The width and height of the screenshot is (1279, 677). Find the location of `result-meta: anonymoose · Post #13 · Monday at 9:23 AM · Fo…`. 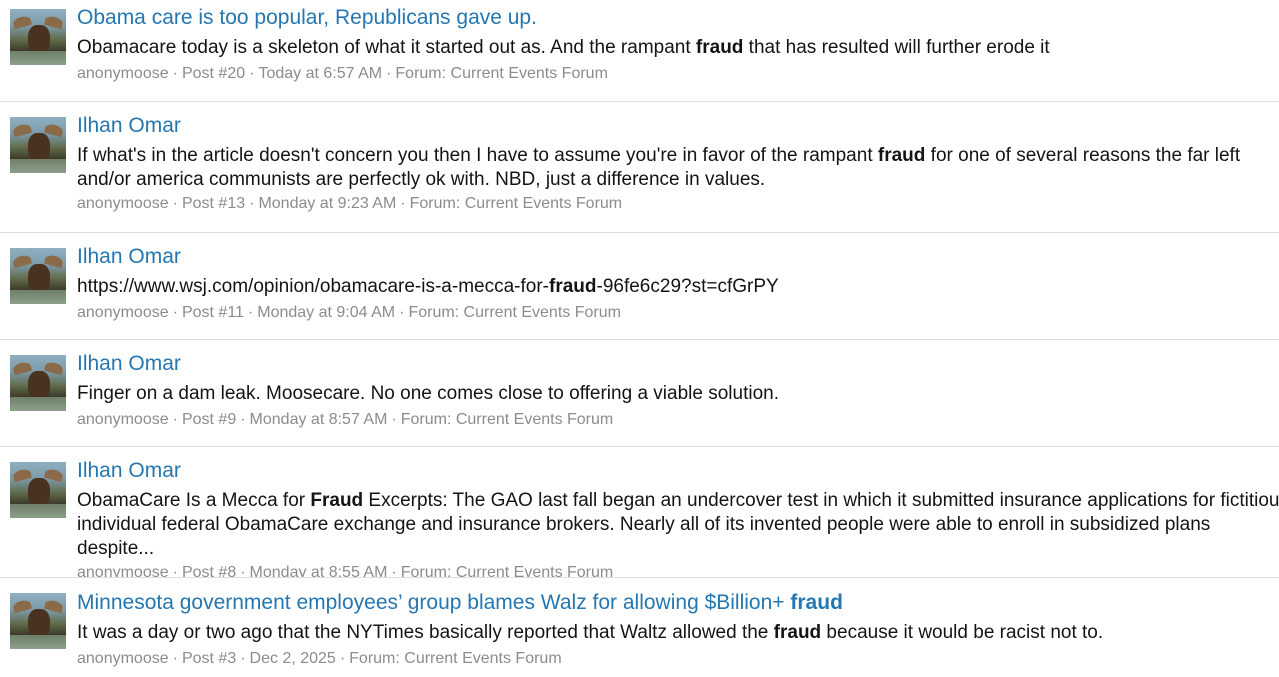

result-meta: anonymoose · Post #13 · Monday at 9:23 AM · Fo… is located at coordinates (350, 203).